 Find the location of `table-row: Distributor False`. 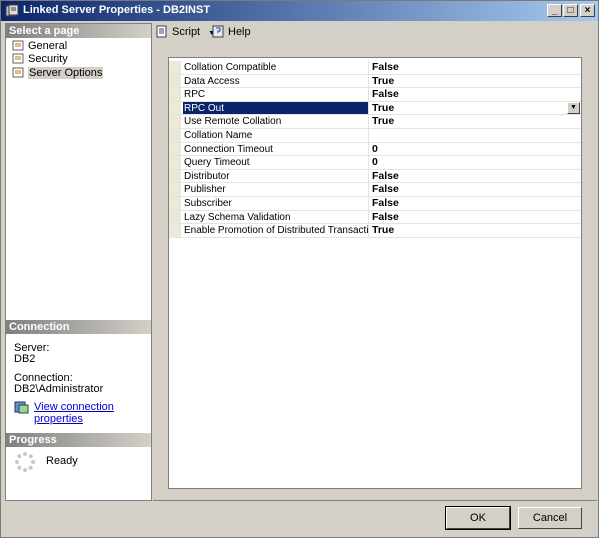

table-row: Distributor False is located at coordinates (375, 176).